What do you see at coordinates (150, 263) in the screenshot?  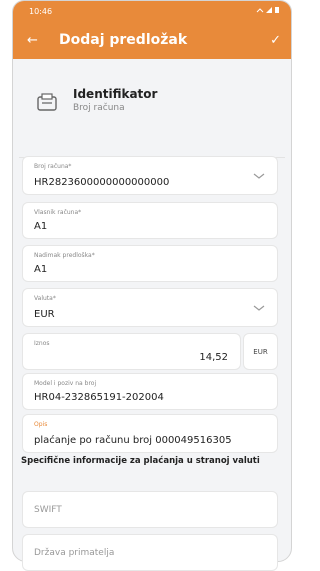 I see `template-nickname-field: Nadimak predloška* A1` at bounding box center [150, 263].